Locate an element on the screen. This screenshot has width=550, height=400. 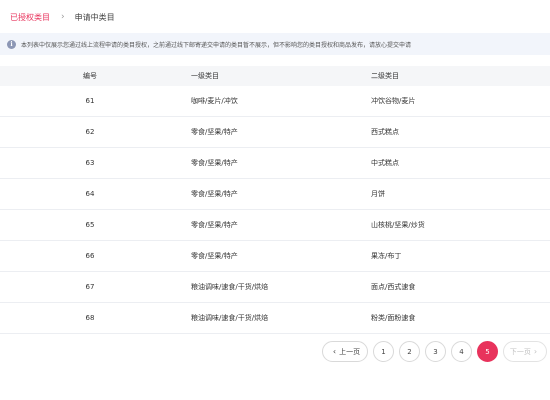
cell-secondary-category: 山核桃/坚果/炒货 is located at coordinates (398, 225).